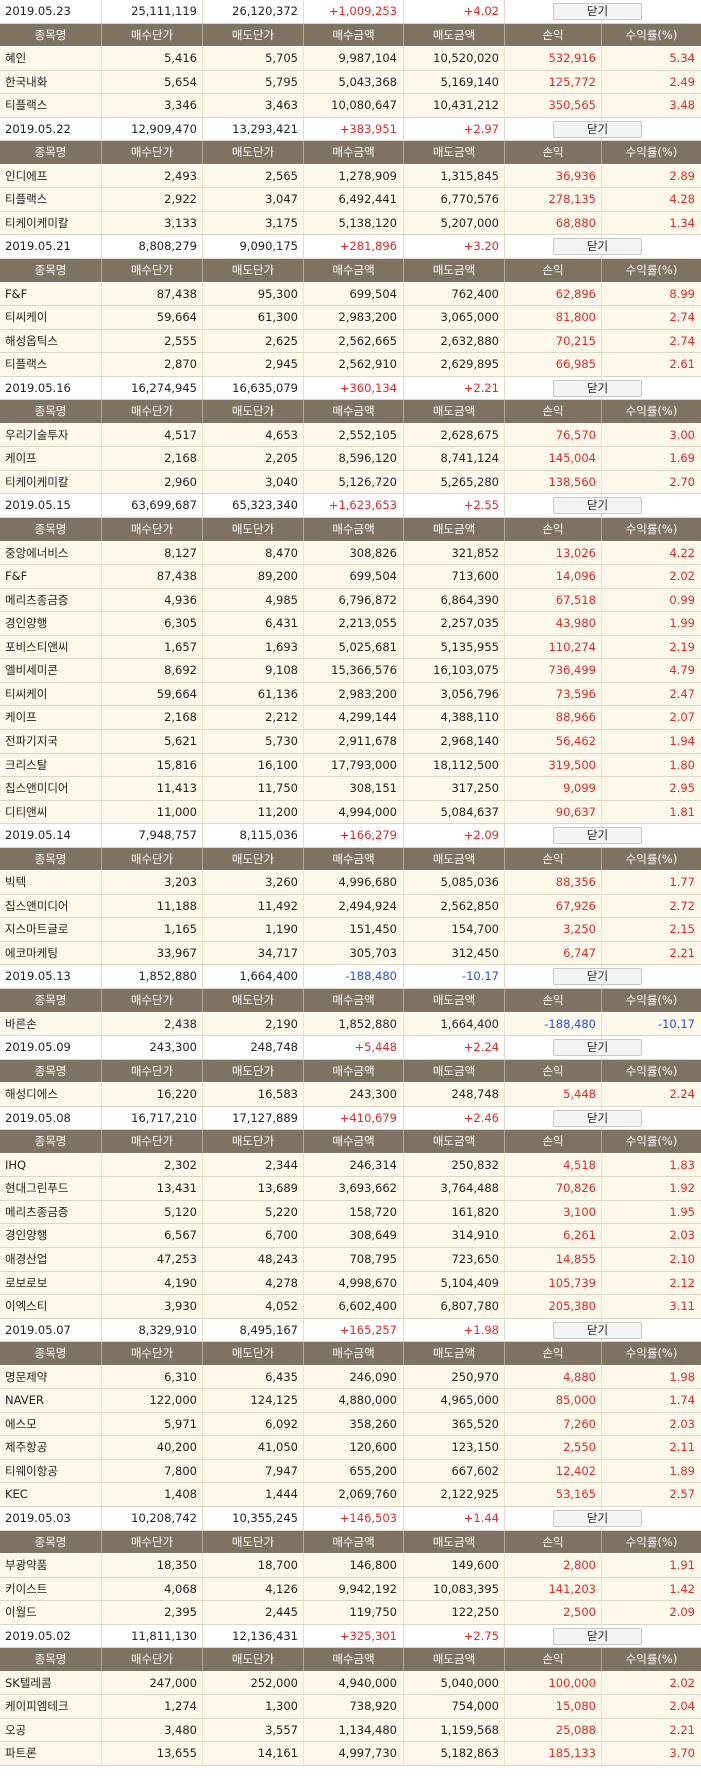 The image size is (701, 1778). What do you see at coordinates (553, 364) in the screenshot?
I see `profit-loss: 66,985` at bounding box center [553, 364].